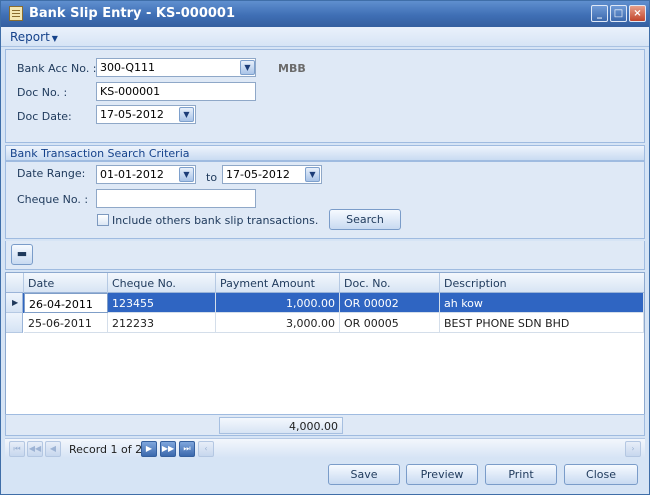 The height and width of the screenshot is (495, 650). What do you see at coordinates (325, 37) in the screenshot?
I see `menu-bar: Report ▼` at bounding box center [325, 37].